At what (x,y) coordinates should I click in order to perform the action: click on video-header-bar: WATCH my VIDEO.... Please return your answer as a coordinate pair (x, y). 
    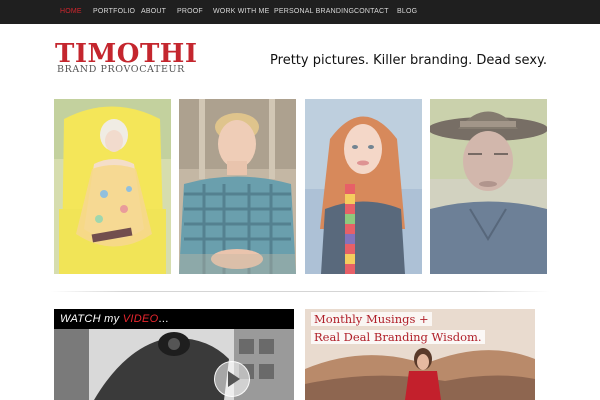
    Looking at the image, I should click on (174, 319).